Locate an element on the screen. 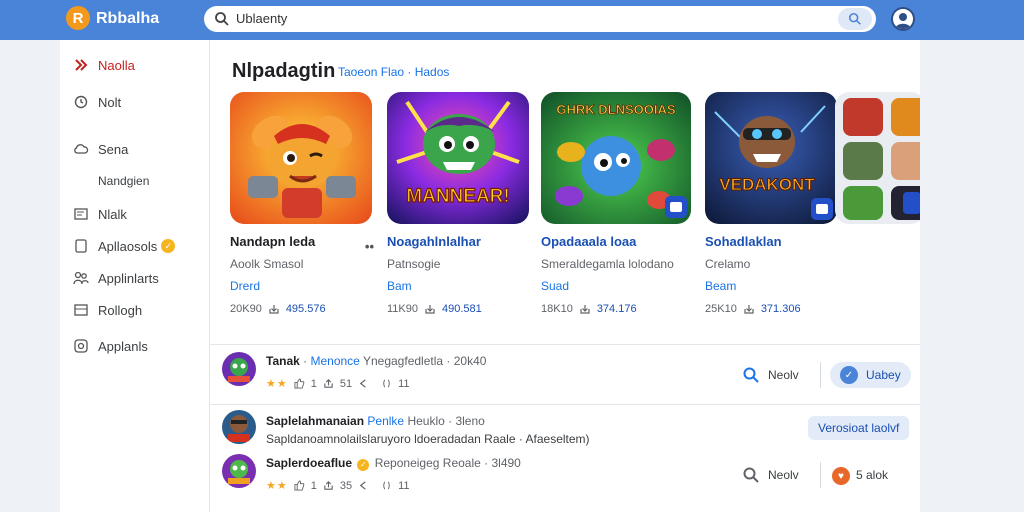 The image size is (1024, 512). get-button-label: Uabey is located at coordinates (883, 375).